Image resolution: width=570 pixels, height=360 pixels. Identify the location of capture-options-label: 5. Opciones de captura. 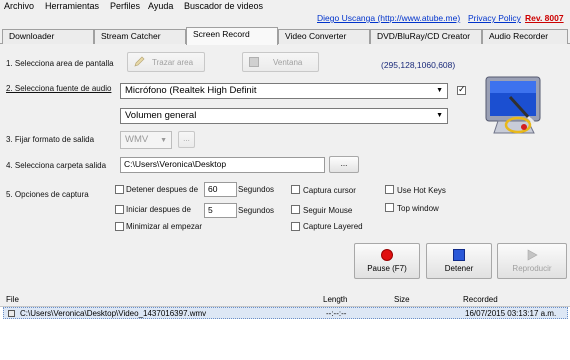
(47, 194).